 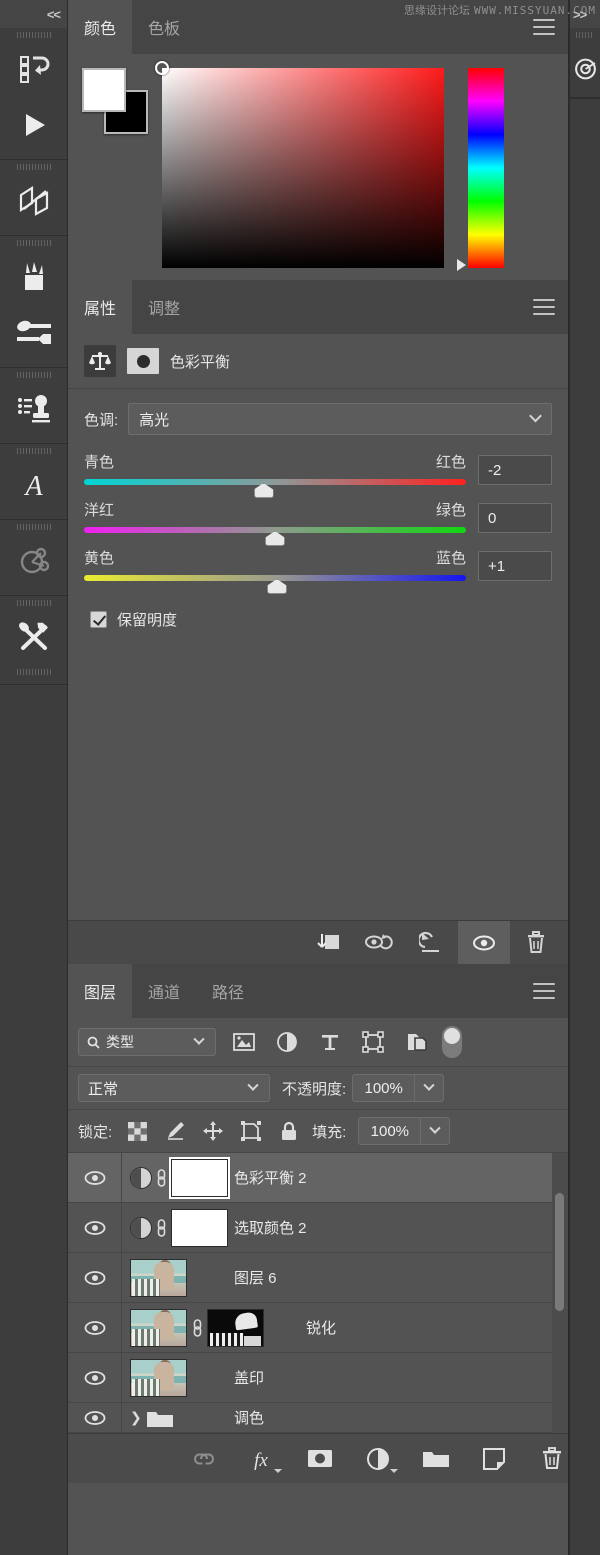 I want to click on lock-artboard-icon, so click(x=251, y=1131).